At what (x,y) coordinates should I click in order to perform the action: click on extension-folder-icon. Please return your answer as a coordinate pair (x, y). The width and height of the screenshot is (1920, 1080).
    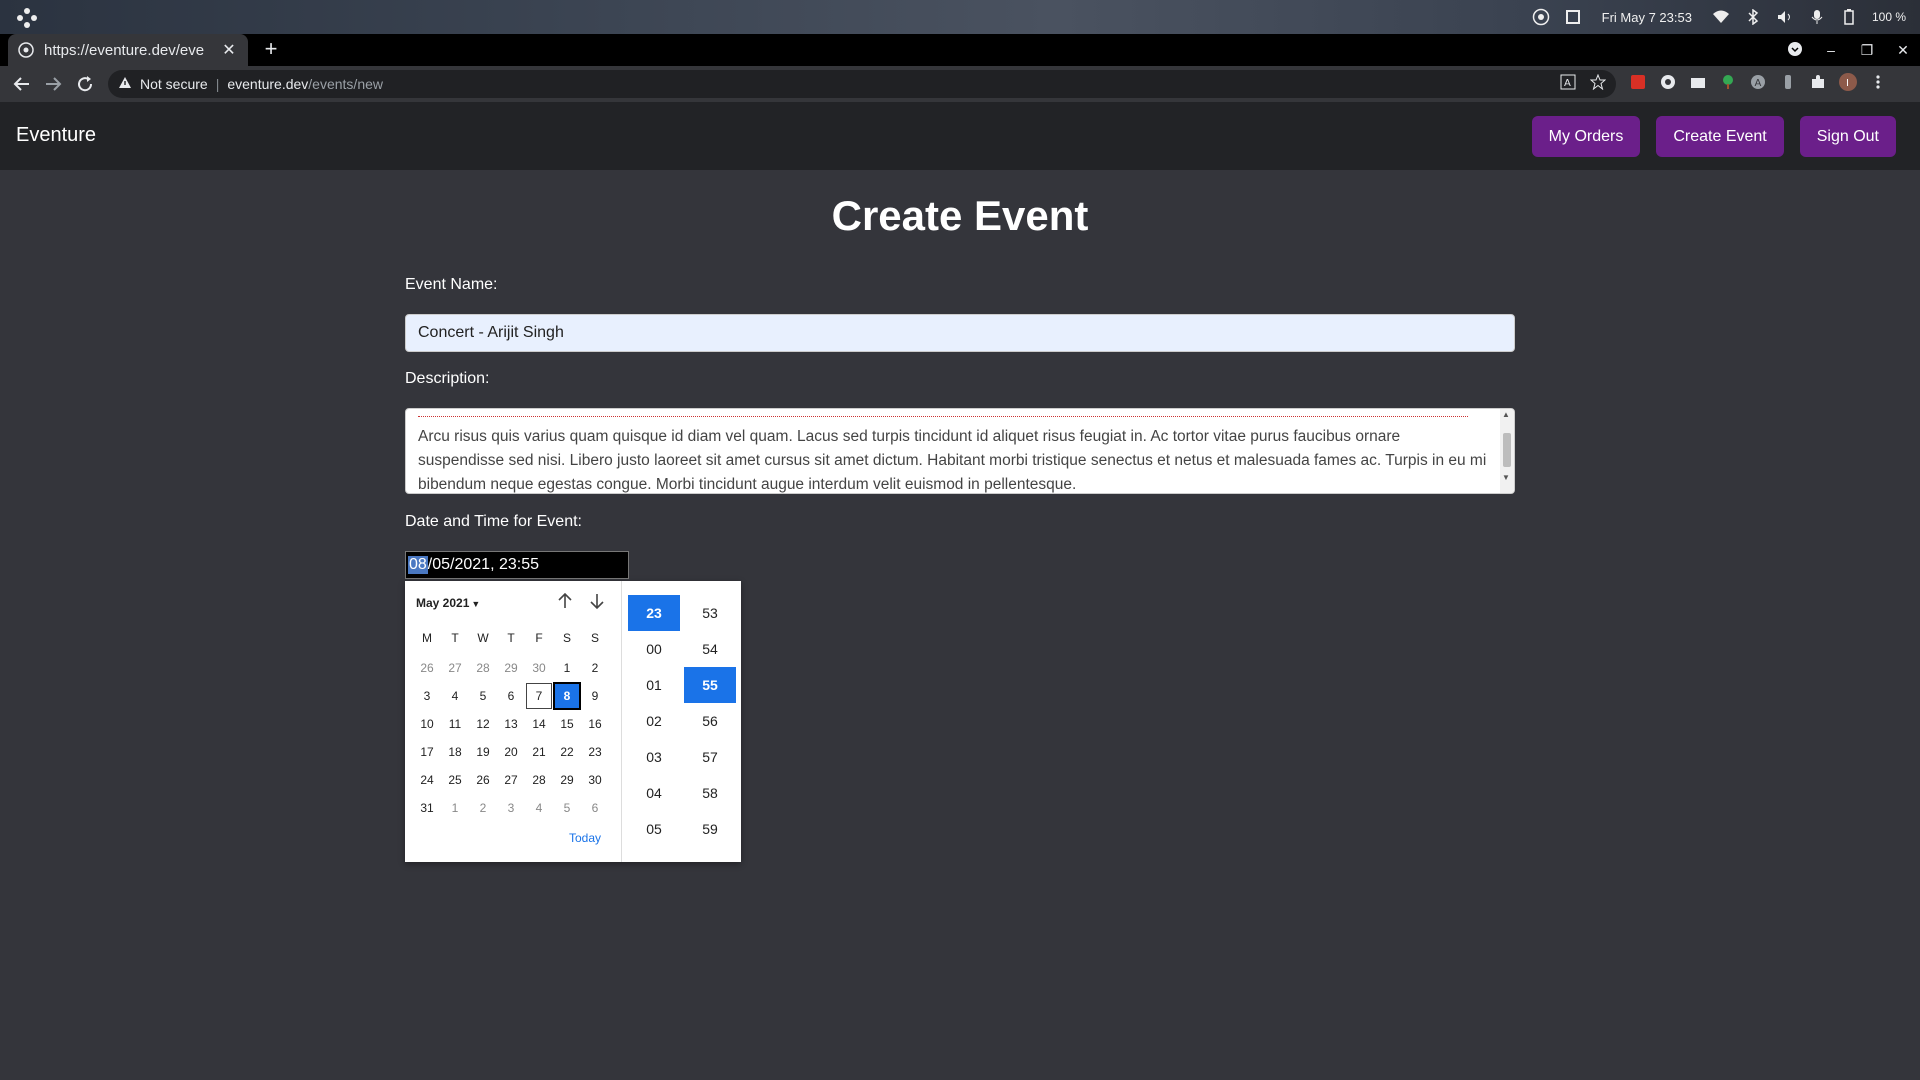
    Looking at the image, I should click on (1698, 82).